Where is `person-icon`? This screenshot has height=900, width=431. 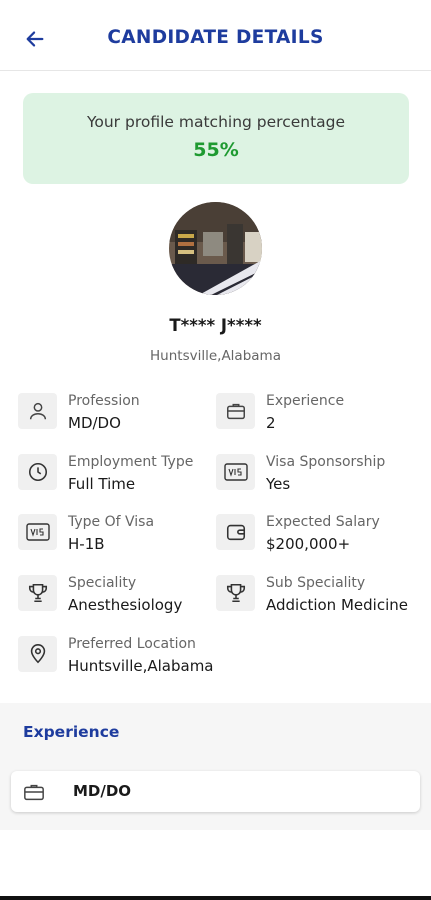 person-icon is located at coordinates (37, 411).